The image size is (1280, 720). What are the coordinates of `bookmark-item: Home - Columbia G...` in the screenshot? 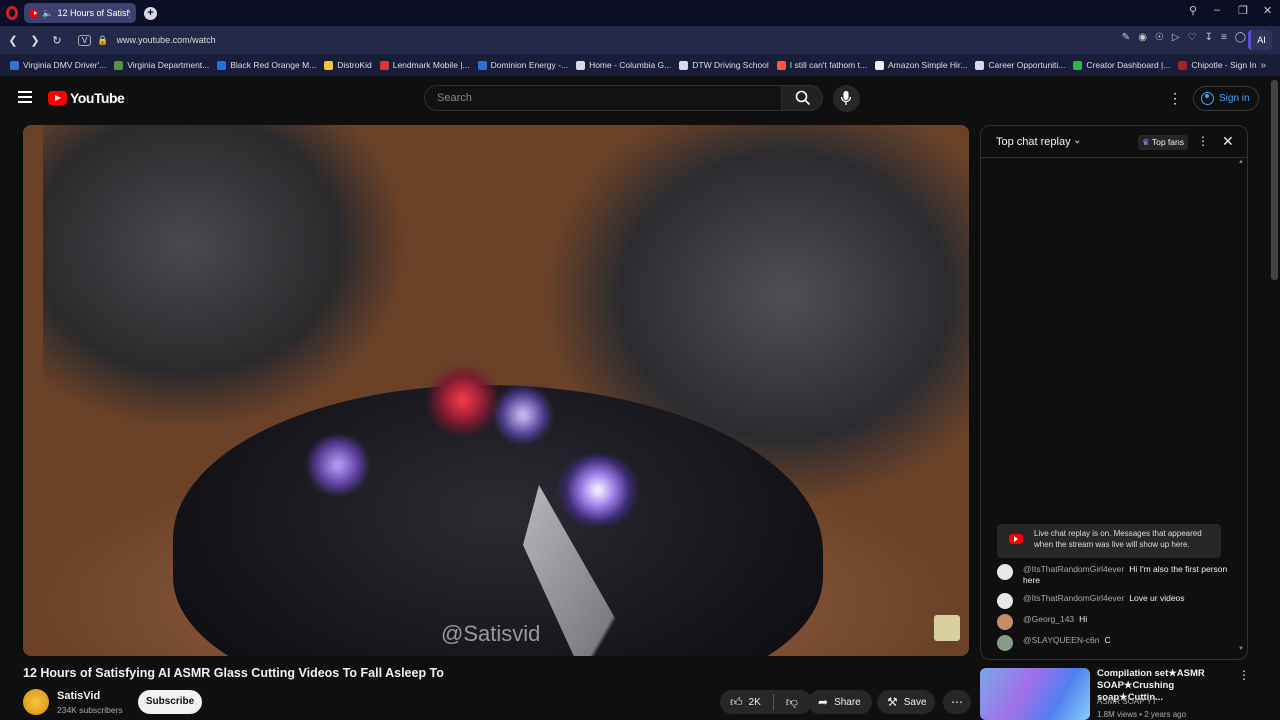 It's located at (623, 65).